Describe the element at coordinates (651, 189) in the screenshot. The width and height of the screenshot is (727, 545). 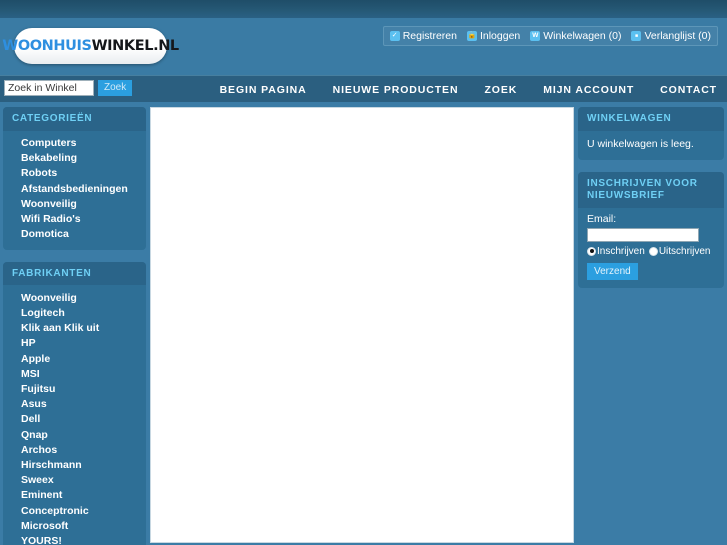
I see `newsletter-panel-title: INSCHRIJVEN VOOR NIEUWSBRIEF` at that location.